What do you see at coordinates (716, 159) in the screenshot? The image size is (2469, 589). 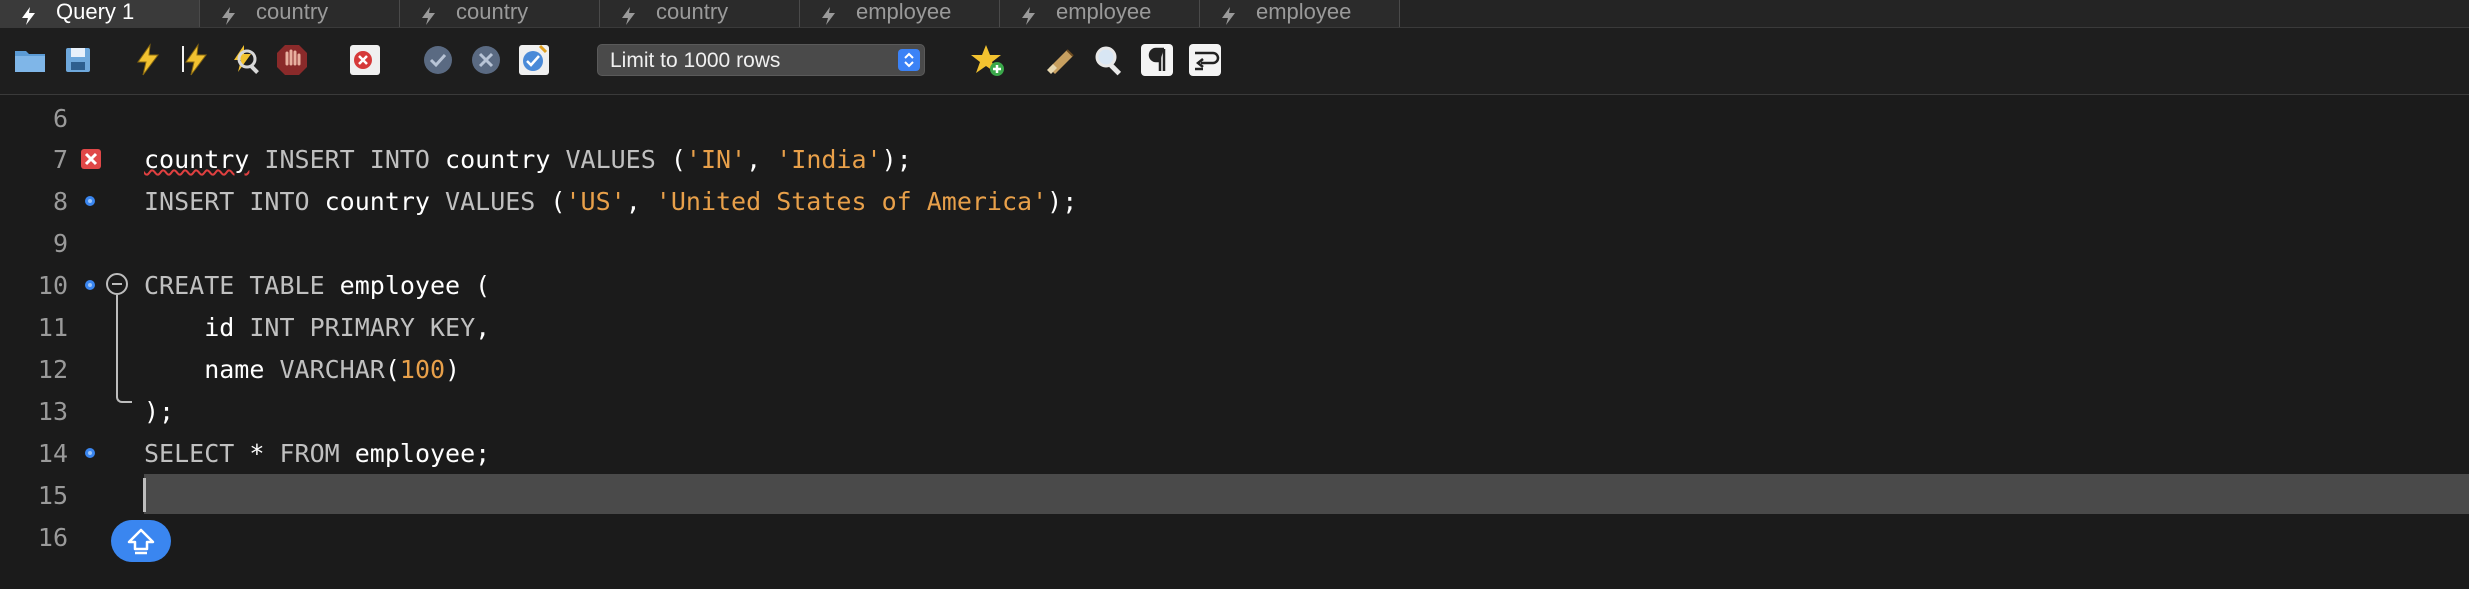 I see `code-token: 'IN'` at bounding box center [716, 159].